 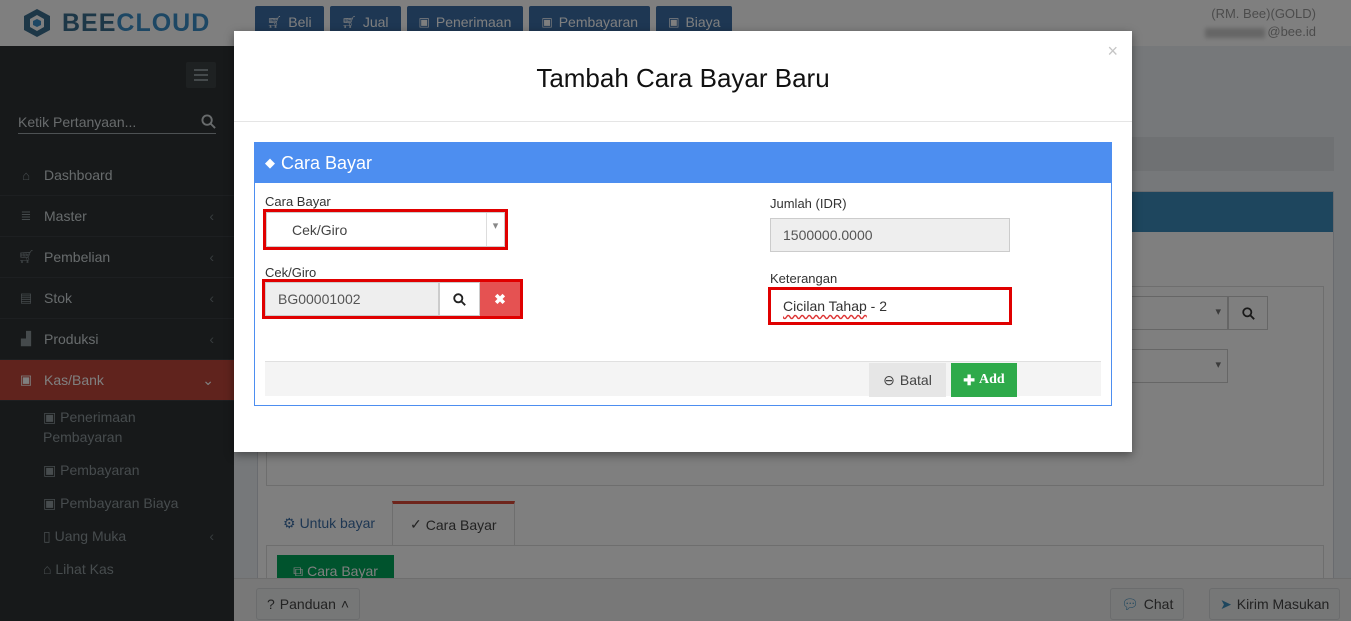 What do you see at coordinates (270, 162) in the screenshot?
I see `tag-icon: ◆` at bounding box center [270, 162].